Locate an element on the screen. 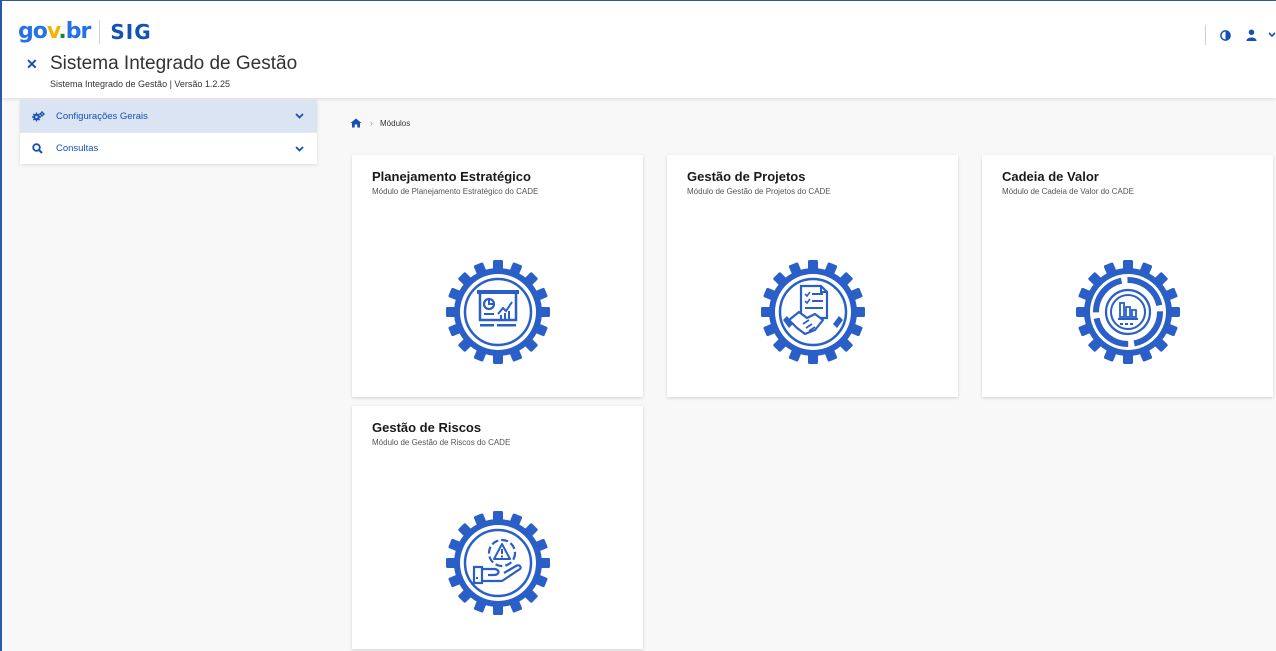 The width and height of the screenshot is (1276, 651). contrast-icon is located at coordinates (1225, 35).